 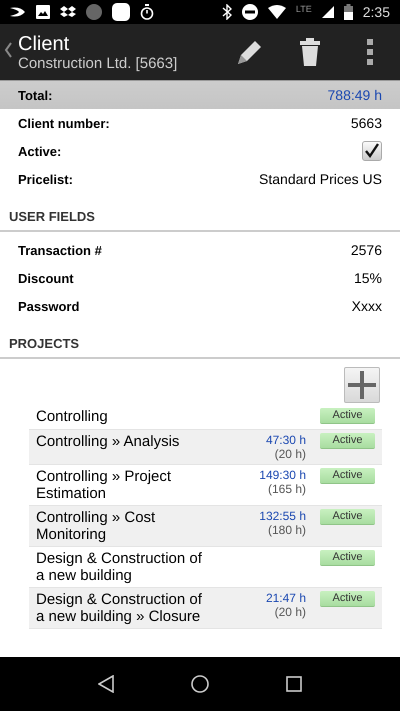 I want to click on field-value: 15%, so click(x=368, y=278).